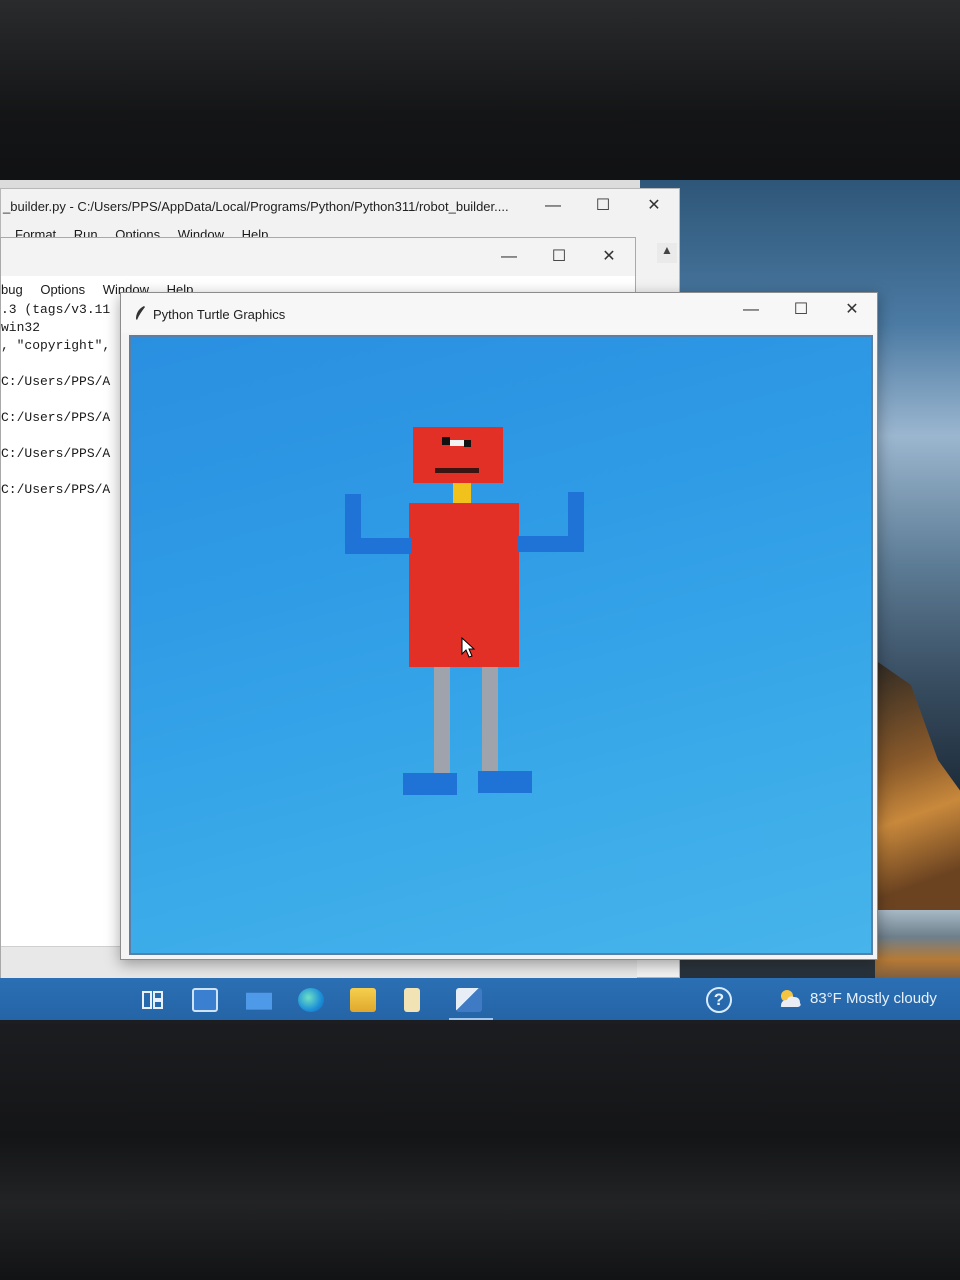 The width and height of the screenshot is (960, 1280). What do you see at coordinates (667, 253) in the screenshot?
I see `scroll-up-arrow-icon: ▲` at bounding box center [667, 253].